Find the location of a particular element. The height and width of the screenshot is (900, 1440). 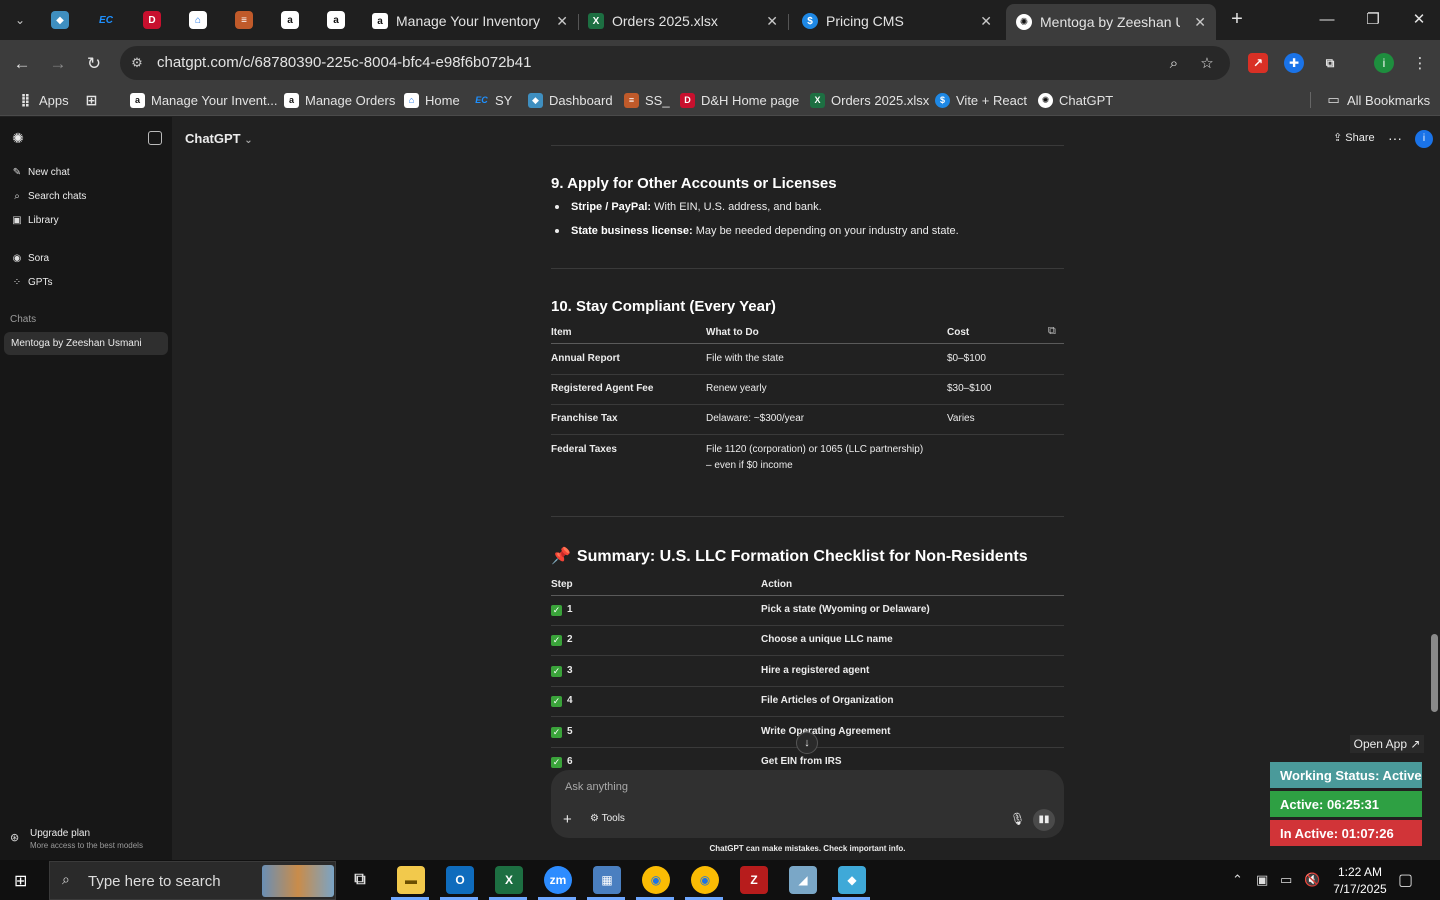

extensions-puzzle-icon: ⧉ is located at coordinates (1330, 63).